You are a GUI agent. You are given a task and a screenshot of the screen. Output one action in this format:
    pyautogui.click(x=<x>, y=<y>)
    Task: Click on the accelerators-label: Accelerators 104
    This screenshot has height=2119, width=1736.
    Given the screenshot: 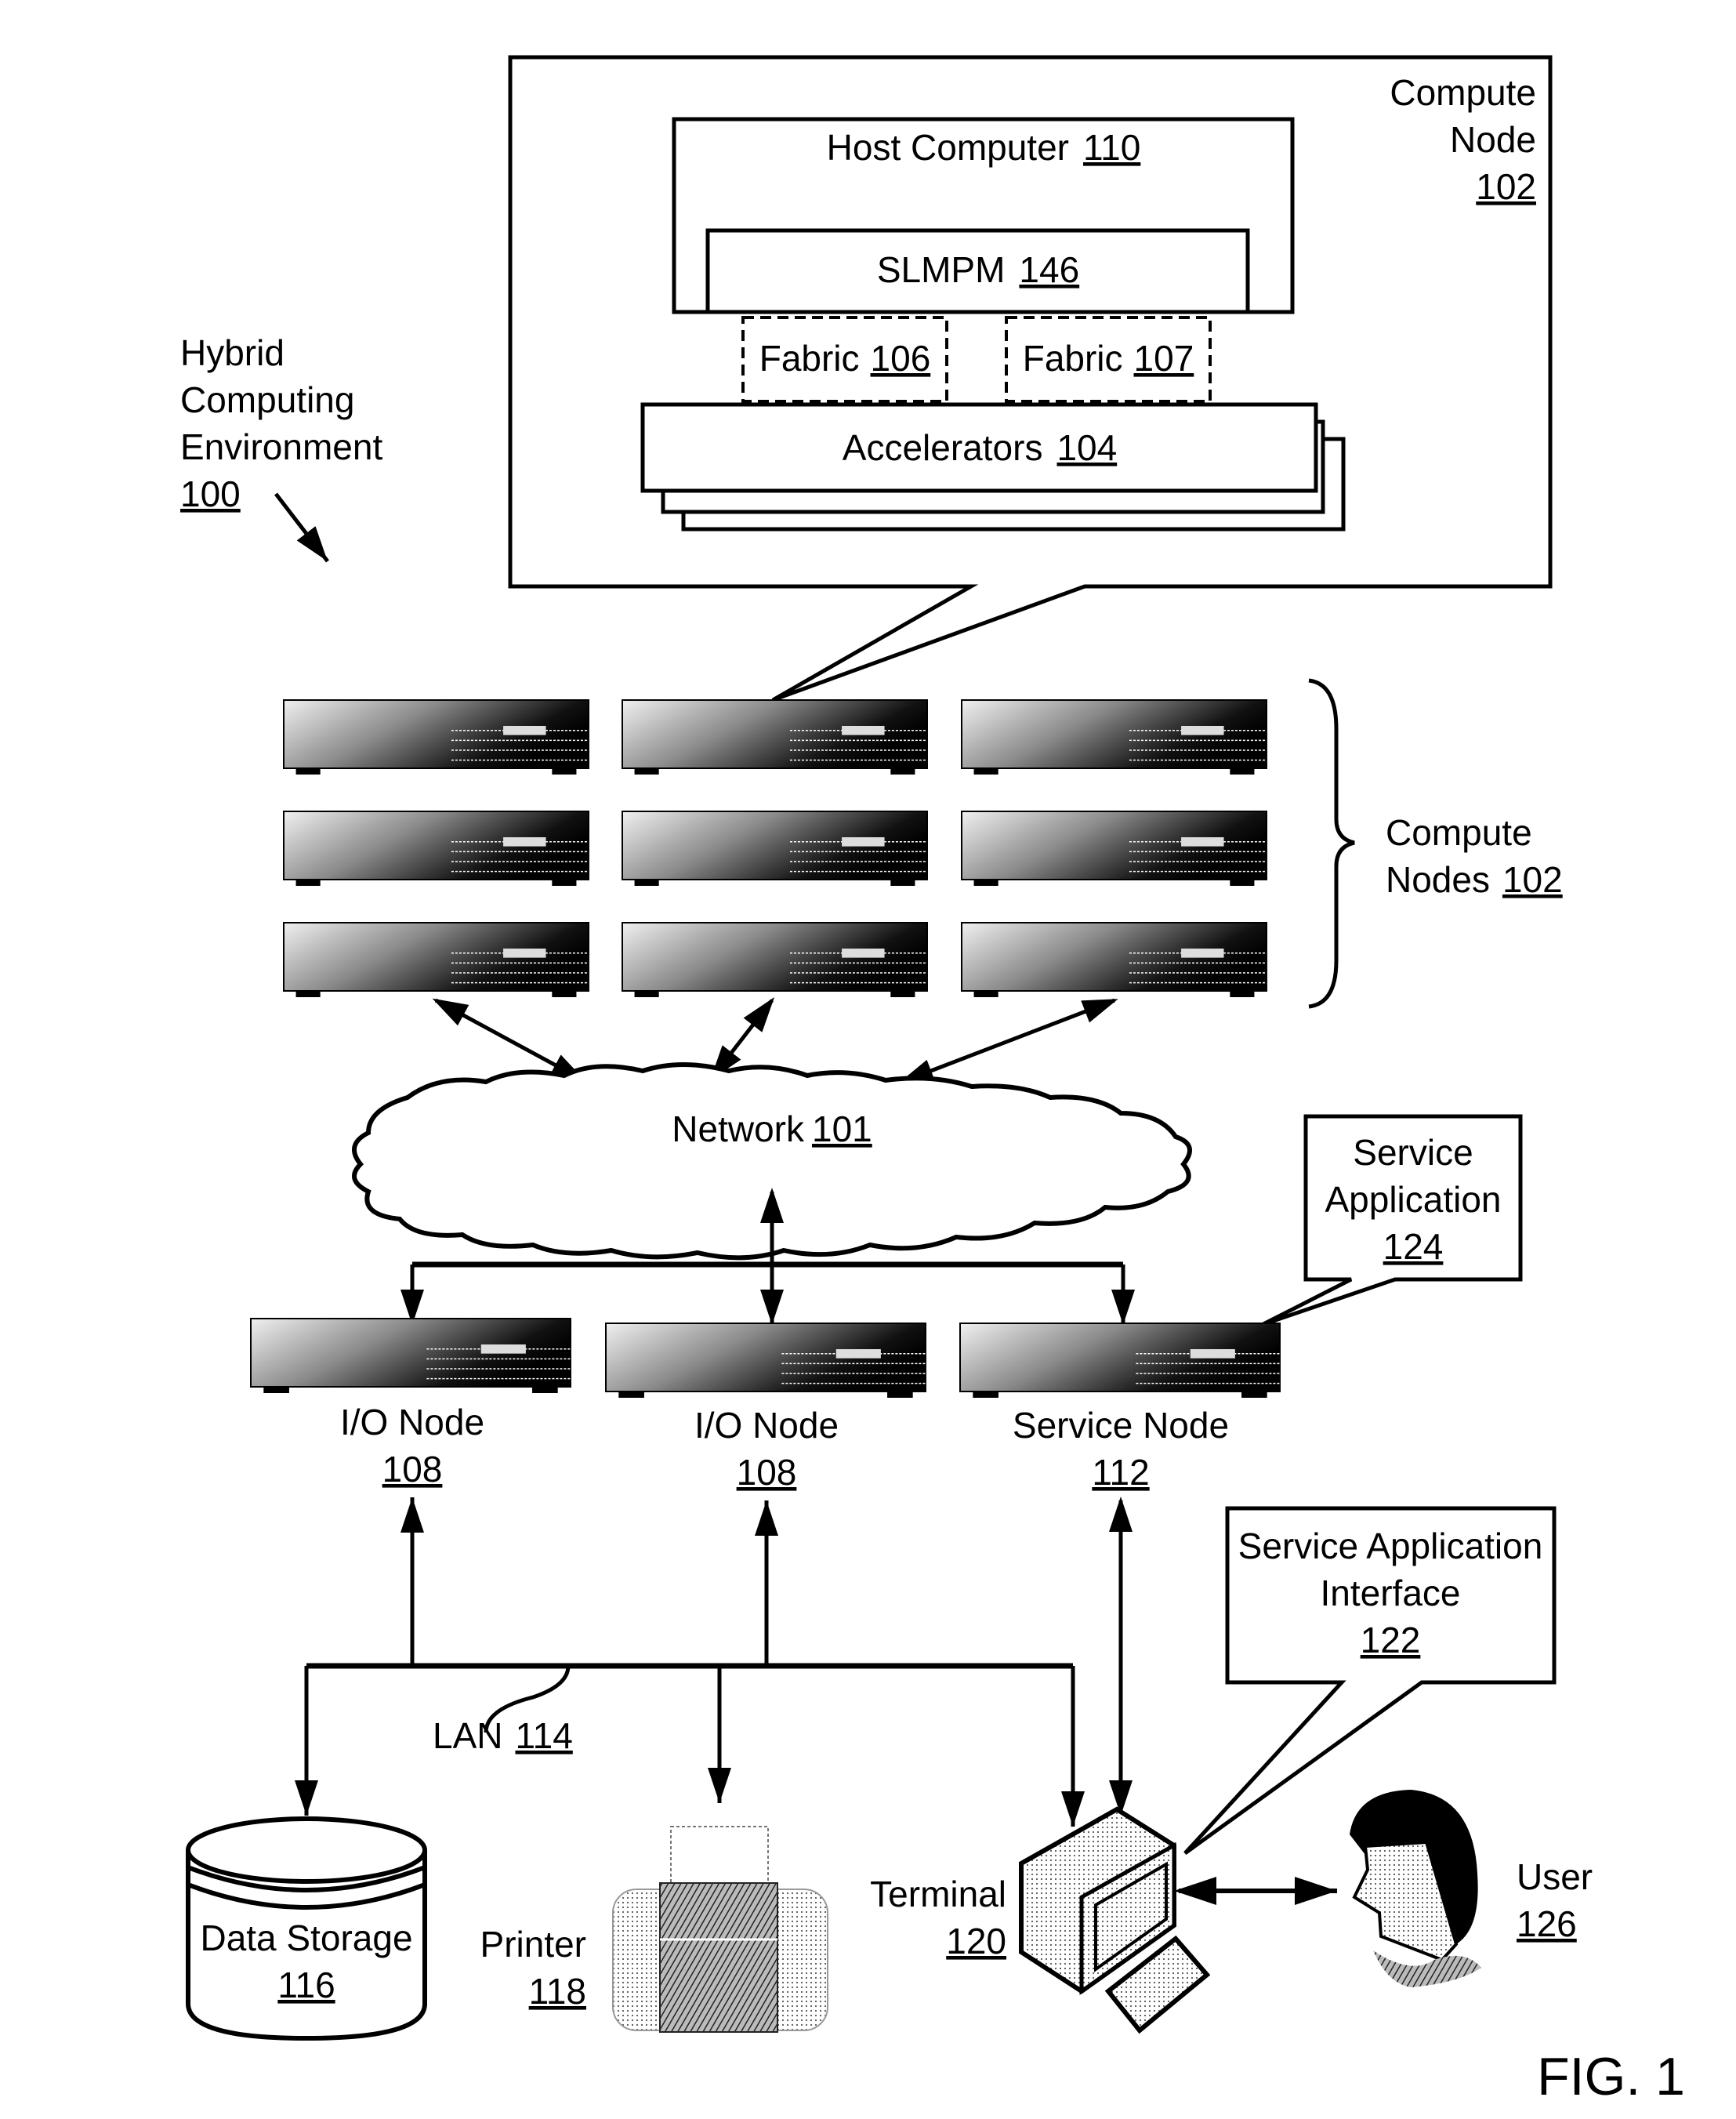 What is the action you would take?
    pyautogui.click(x=980, y=448)
    